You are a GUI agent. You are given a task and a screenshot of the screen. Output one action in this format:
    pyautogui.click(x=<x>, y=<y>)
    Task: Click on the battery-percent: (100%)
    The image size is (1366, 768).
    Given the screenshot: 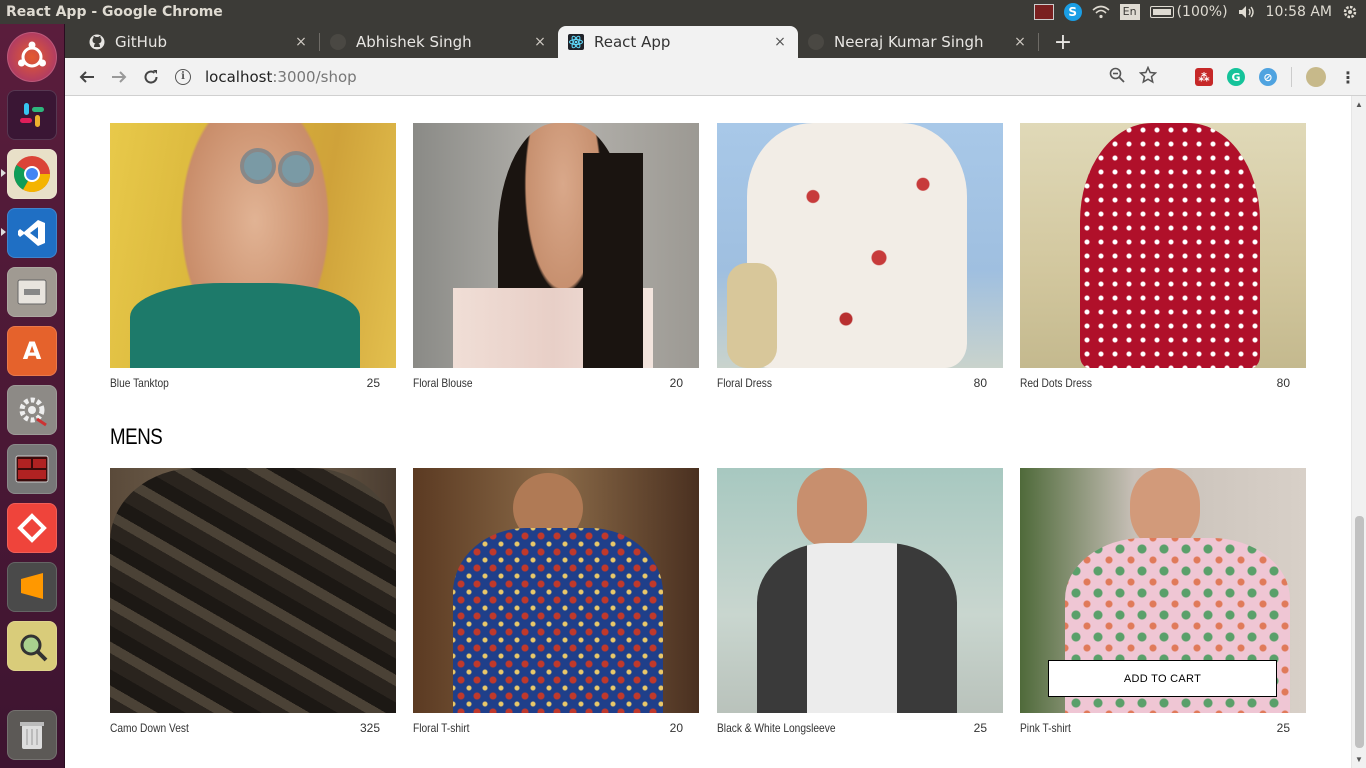 What is the action you would take?
    pyautogui.click(x=1202, y=12)
    